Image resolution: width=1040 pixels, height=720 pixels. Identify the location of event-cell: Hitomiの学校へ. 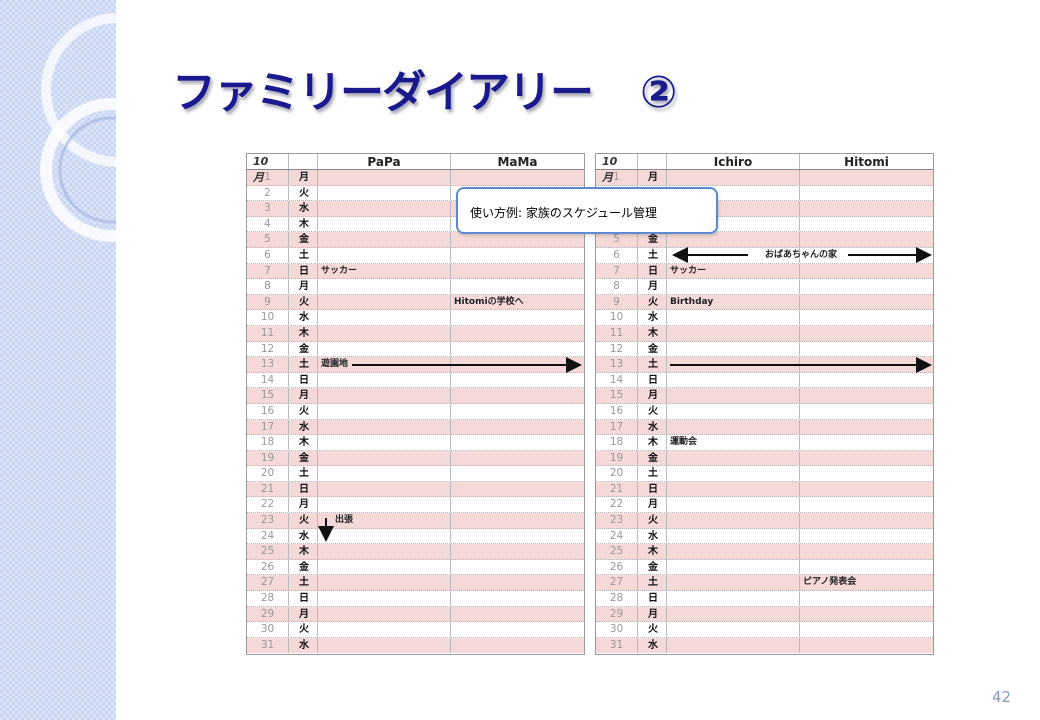
(517, 302).